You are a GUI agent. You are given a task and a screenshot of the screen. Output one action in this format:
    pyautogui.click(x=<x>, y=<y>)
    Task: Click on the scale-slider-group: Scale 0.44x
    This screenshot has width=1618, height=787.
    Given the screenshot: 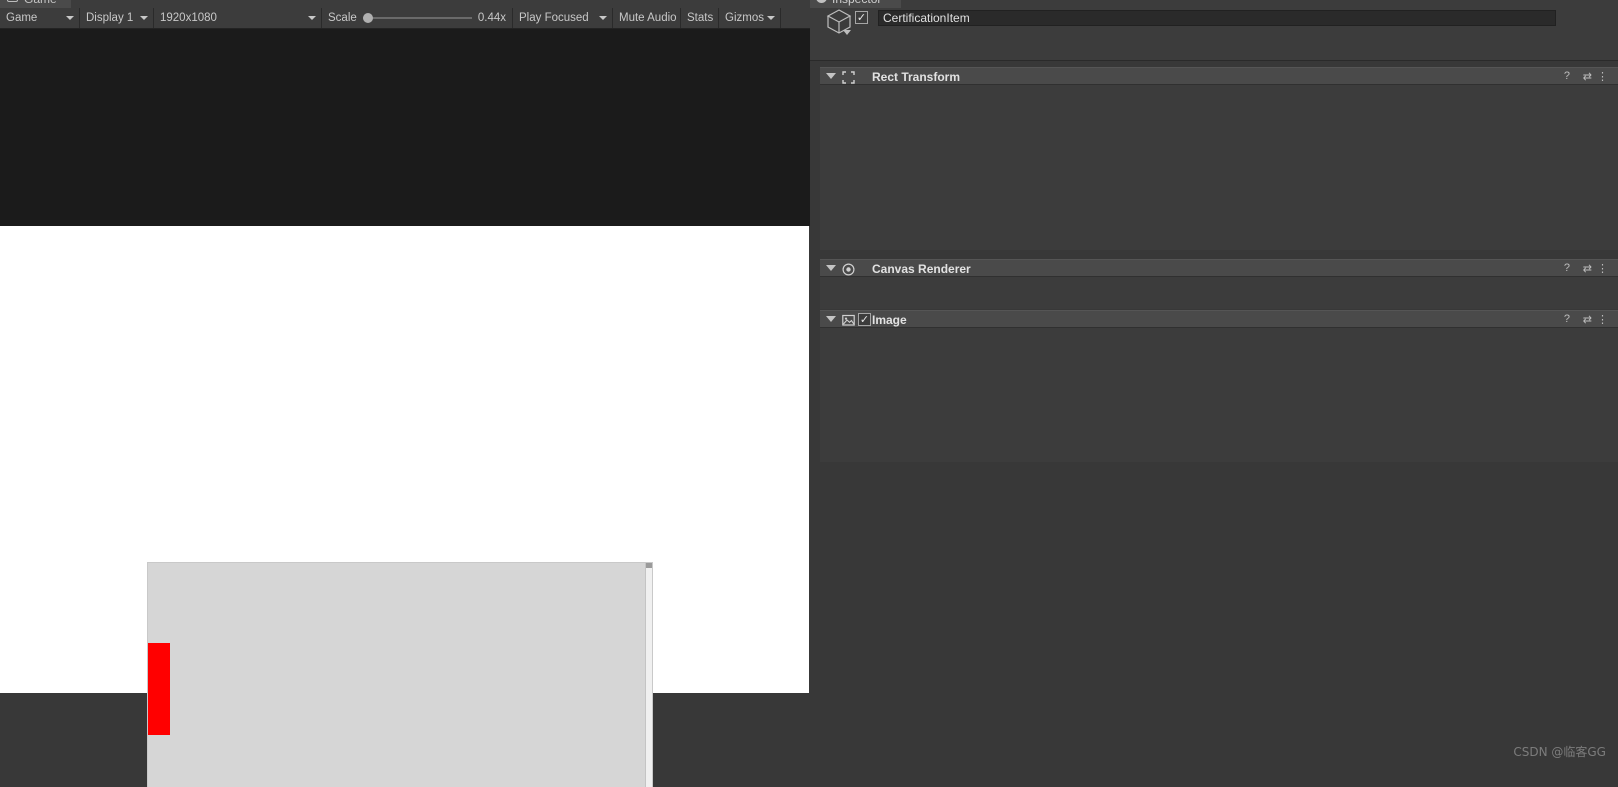 What is the action you would take?
    pyautogui.click(x=417, y=18)
    